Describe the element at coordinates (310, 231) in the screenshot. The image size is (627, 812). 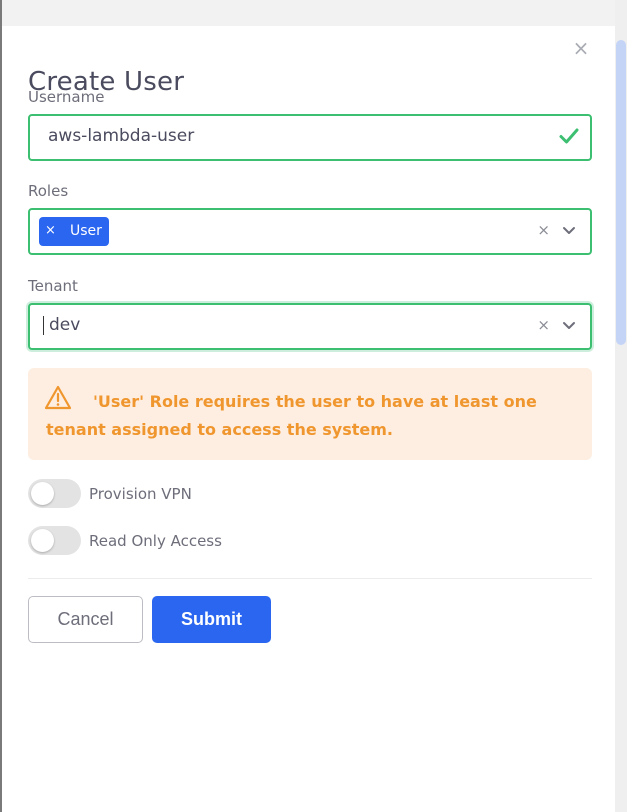
I see `roles-select: × User ×` at that location.